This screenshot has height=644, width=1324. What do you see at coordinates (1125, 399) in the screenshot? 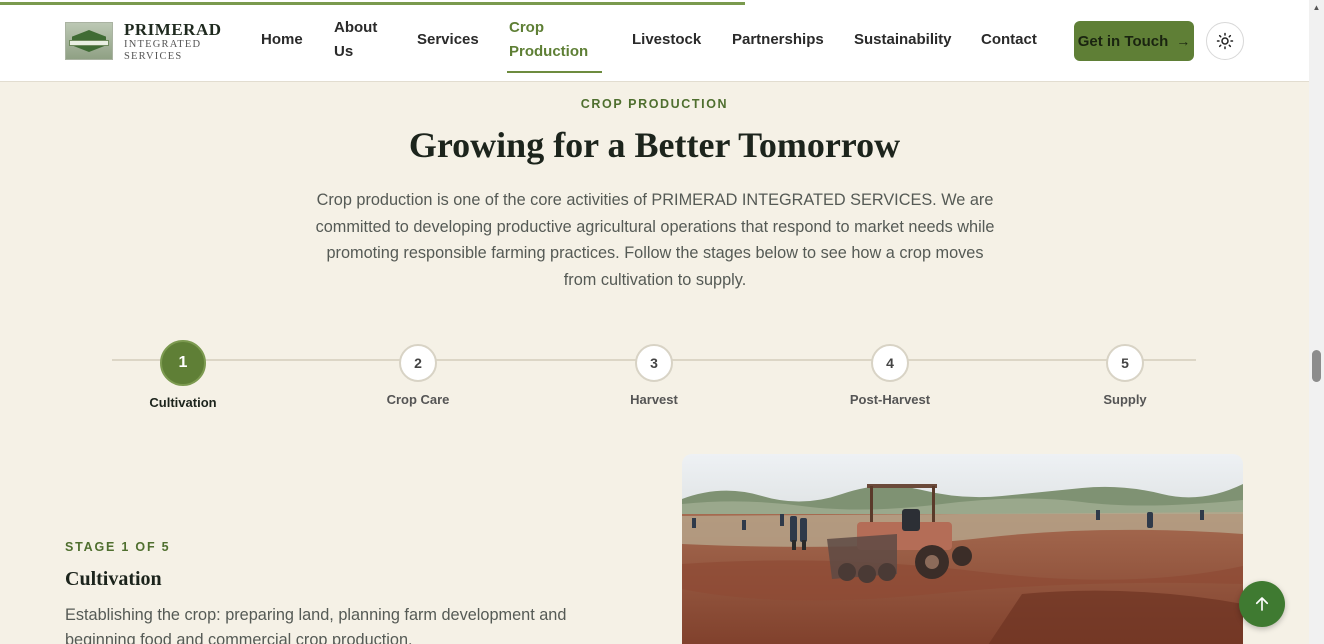
I see `step-label: Supply` at bounding box center [1125, 399].